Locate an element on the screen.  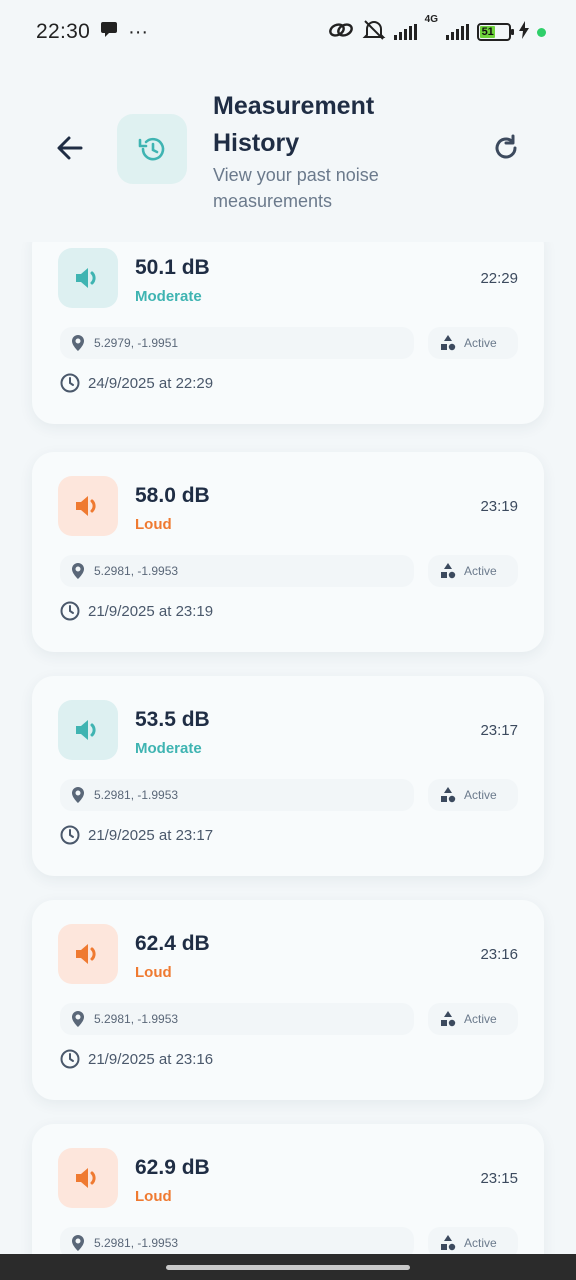
page-title: Measurement History is located at coordinates (294, 124).